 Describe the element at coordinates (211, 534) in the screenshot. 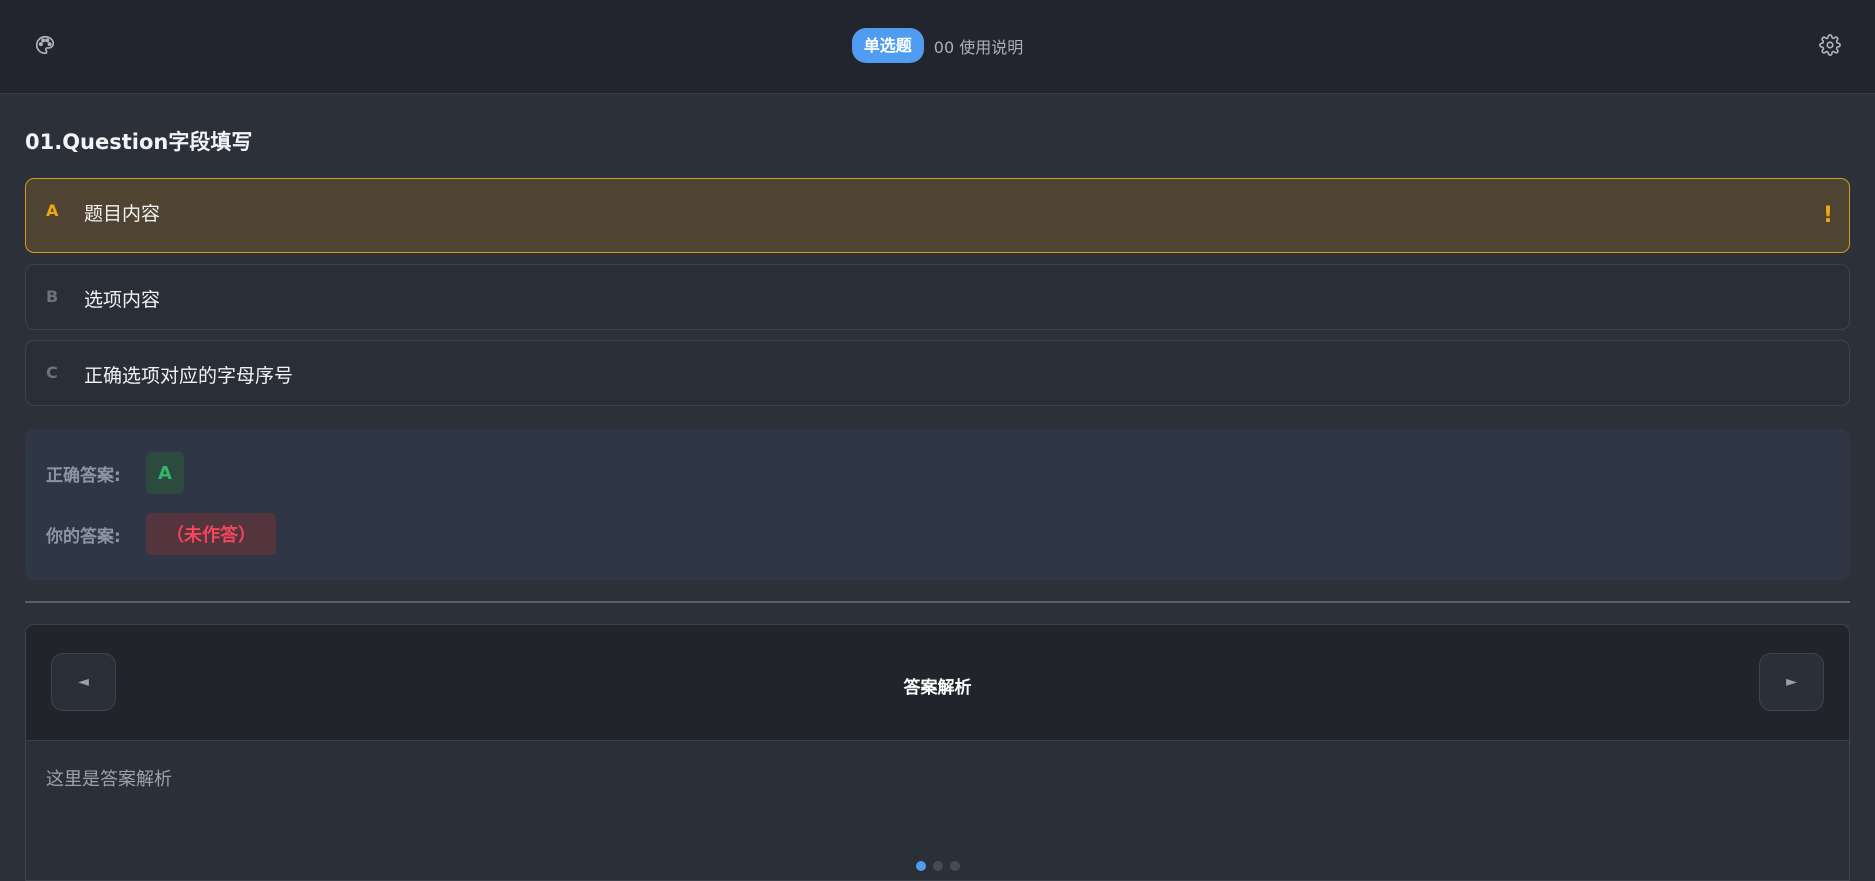

I see `your-answer-chip: （未作答）` at that location.